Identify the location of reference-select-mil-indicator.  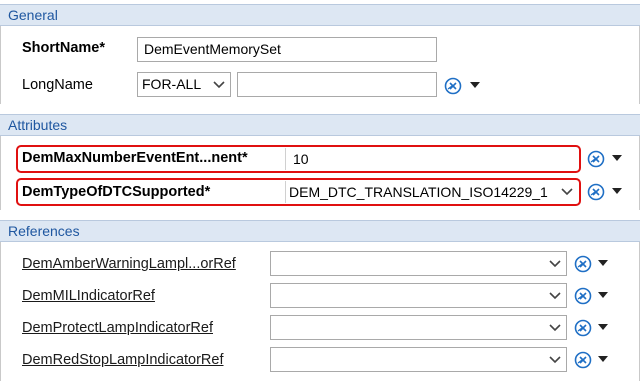
(418, 295).